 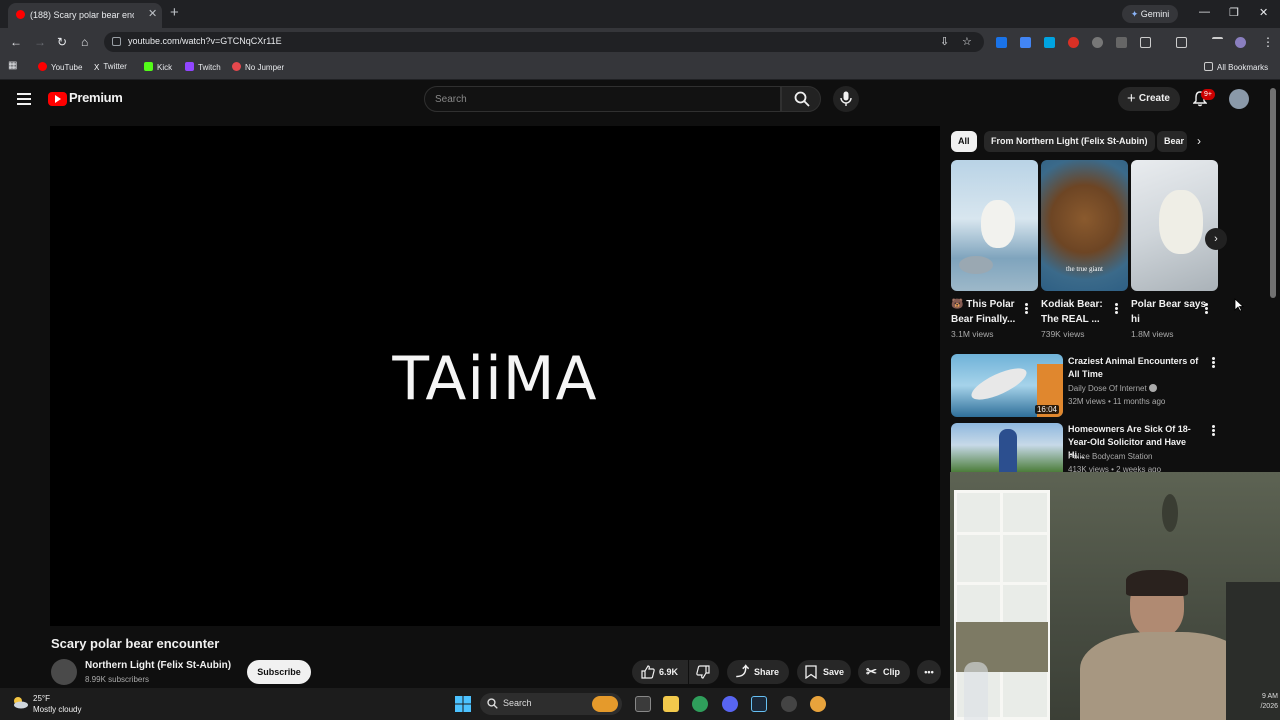 What do you see at coordinates (279, 672) in the screenshot?
I see `subscribe-button: Subscribe` at bounding box center [279, 672].